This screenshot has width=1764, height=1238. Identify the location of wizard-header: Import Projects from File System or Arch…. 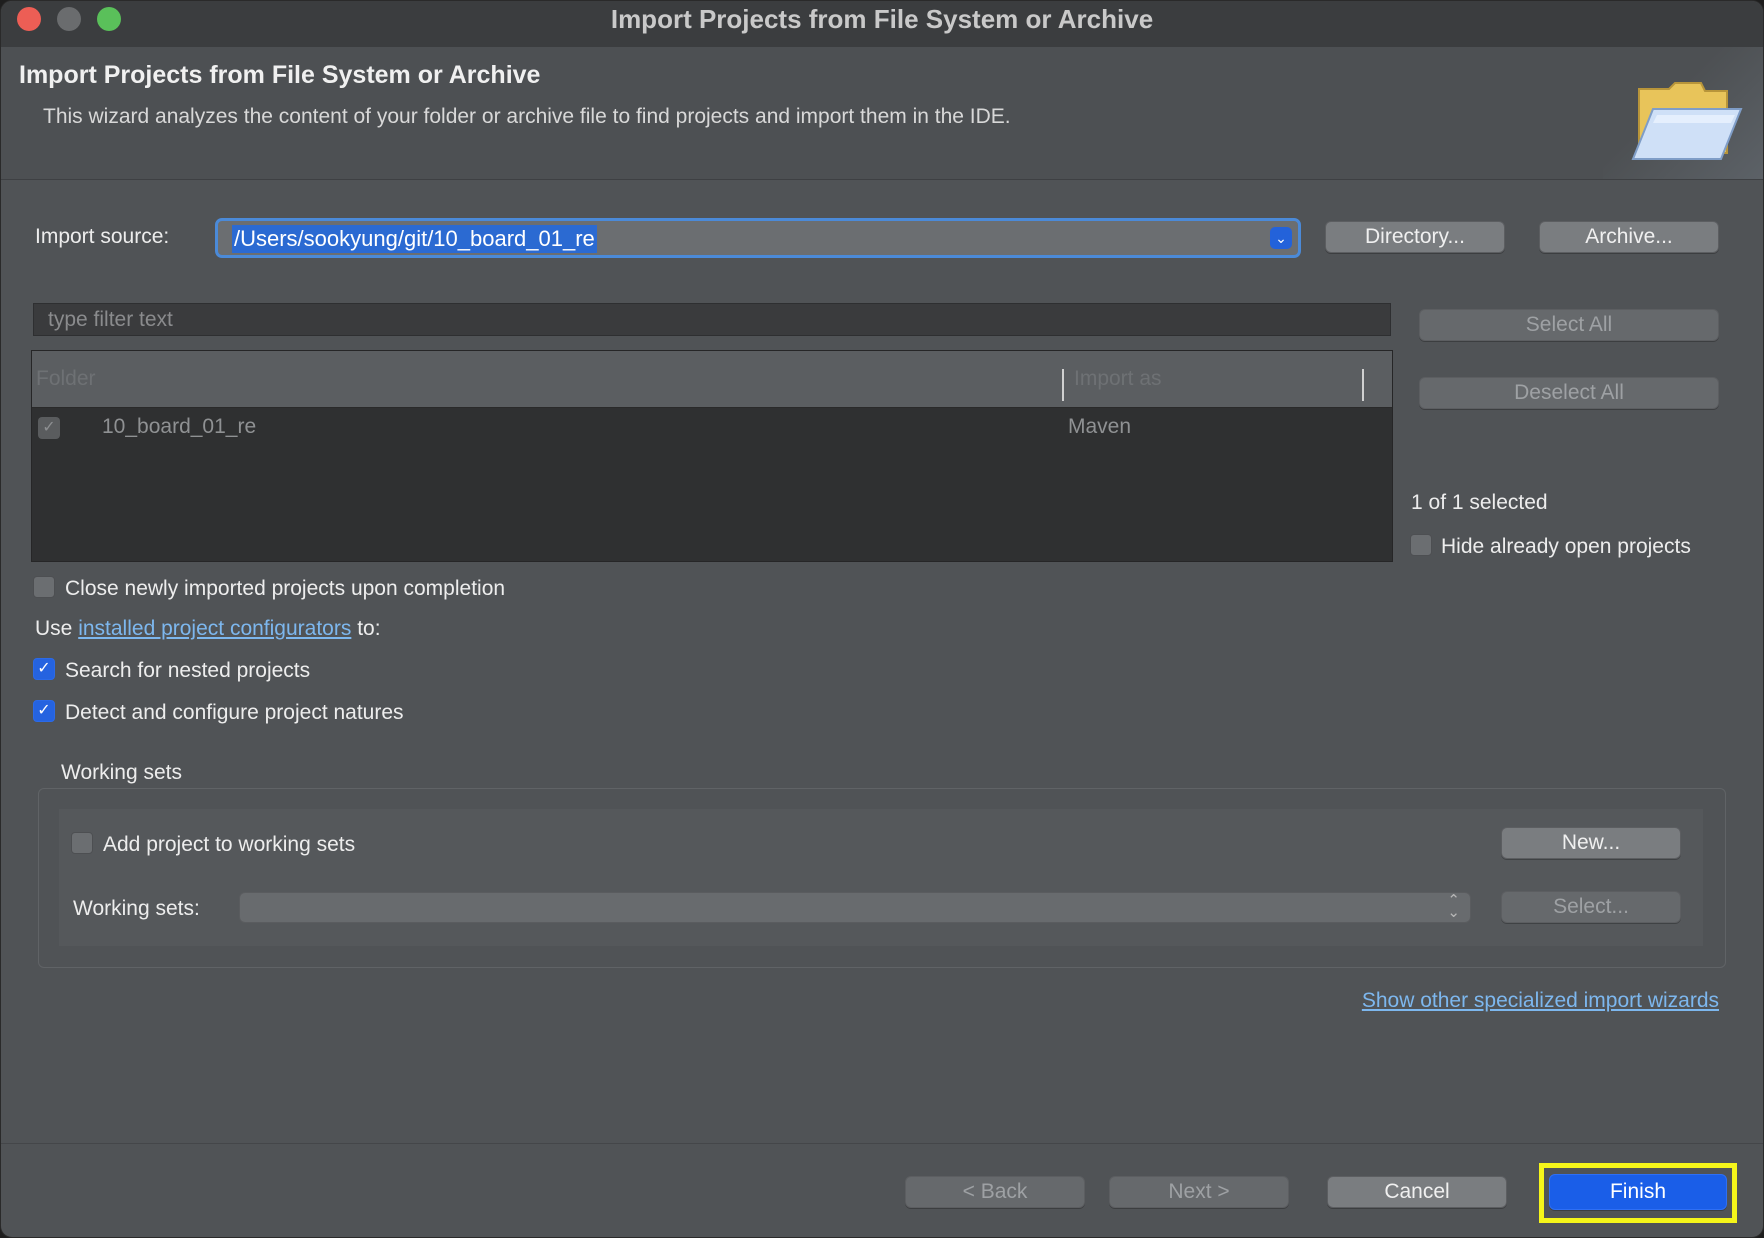
(882, 113).